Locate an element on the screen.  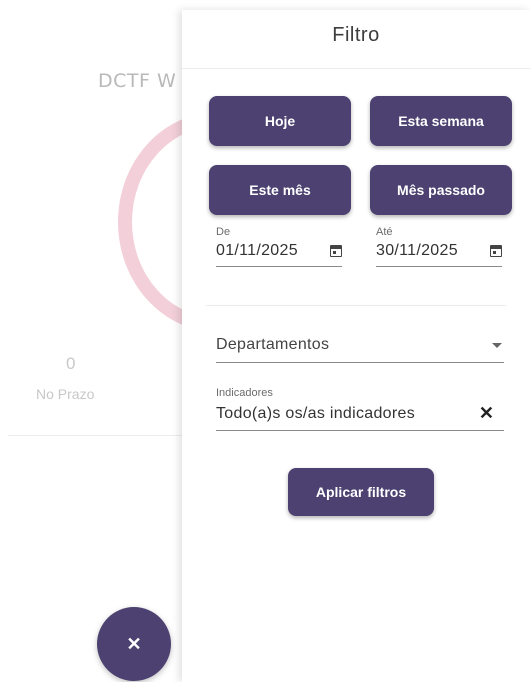
last-month-button: Mês passado is located at coordinates (441, 190).